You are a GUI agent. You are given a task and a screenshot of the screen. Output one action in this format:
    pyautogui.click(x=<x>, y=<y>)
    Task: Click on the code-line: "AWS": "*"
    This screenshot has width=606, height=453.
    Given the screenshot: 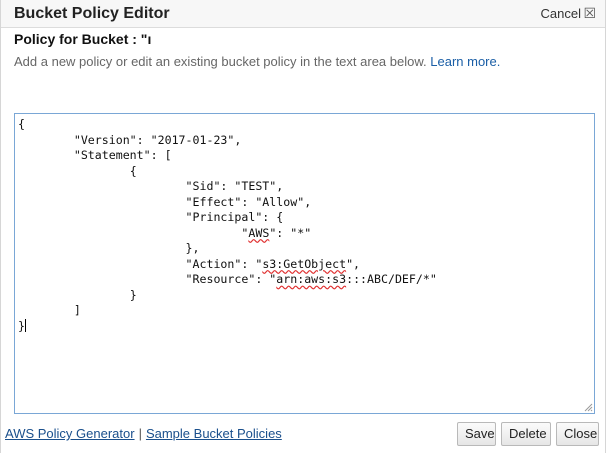 What is the action you would take?
    pyautogui.click(x=165, y=232)
    